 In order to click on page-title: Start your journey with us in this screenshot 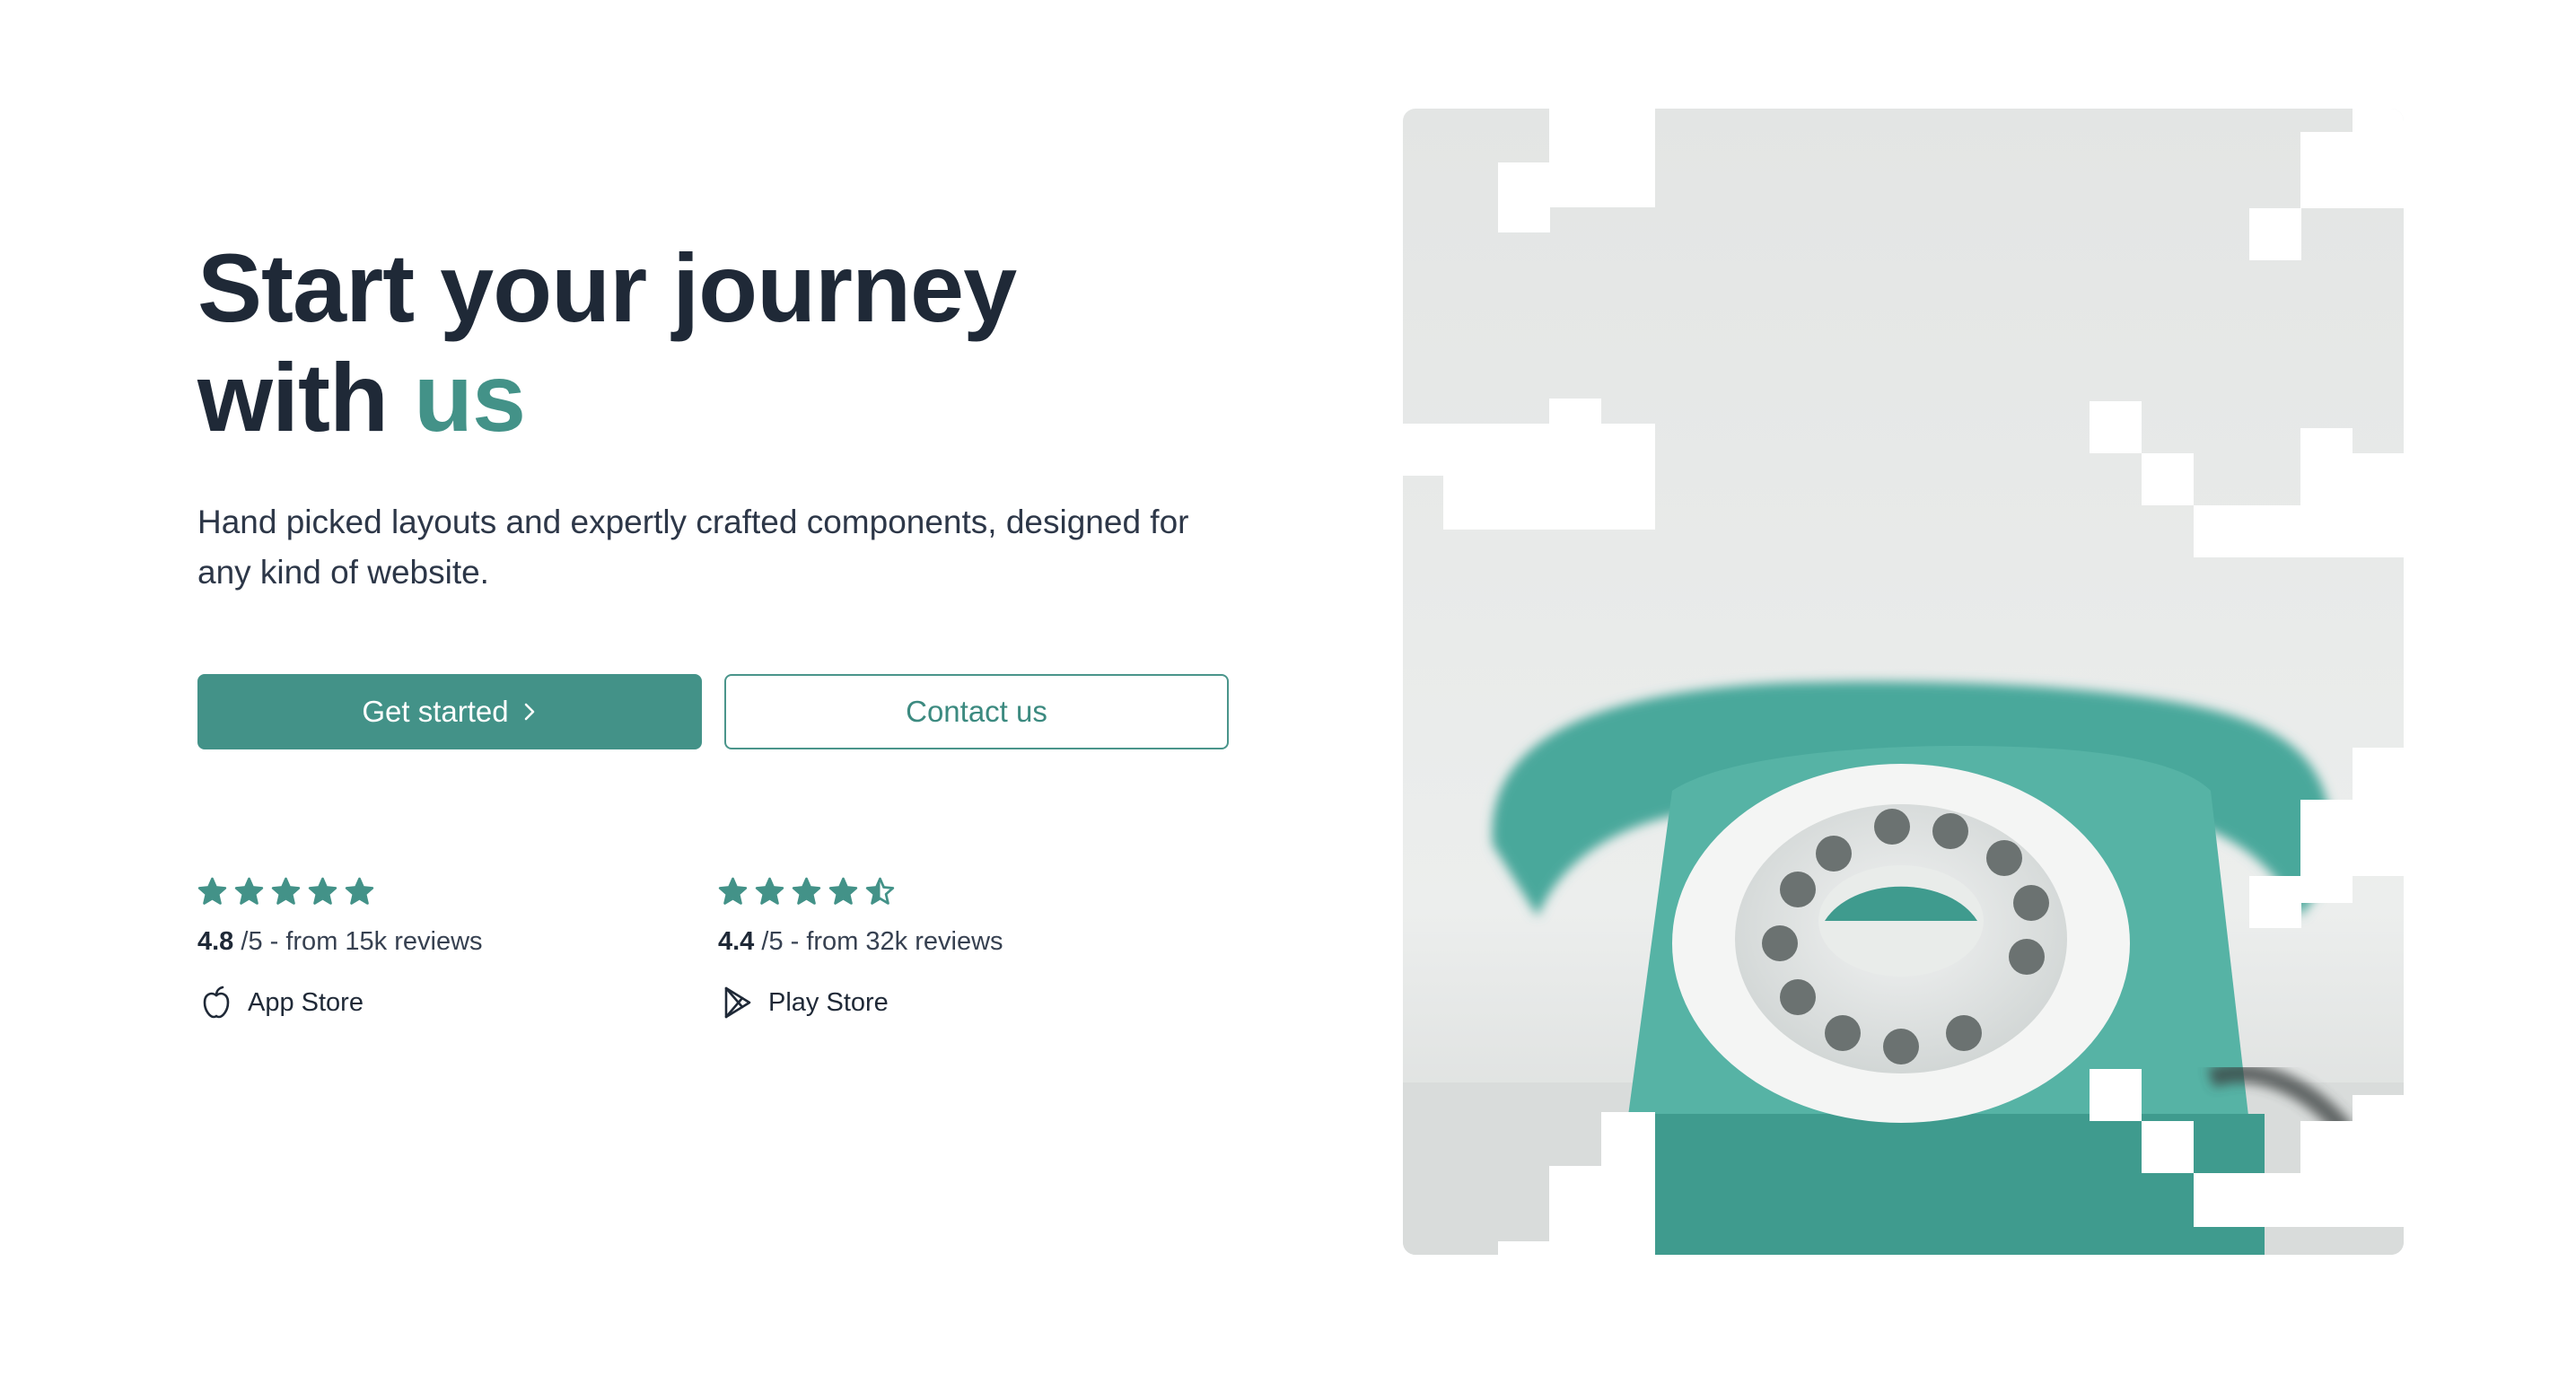, I will do `click(718, 343)`.